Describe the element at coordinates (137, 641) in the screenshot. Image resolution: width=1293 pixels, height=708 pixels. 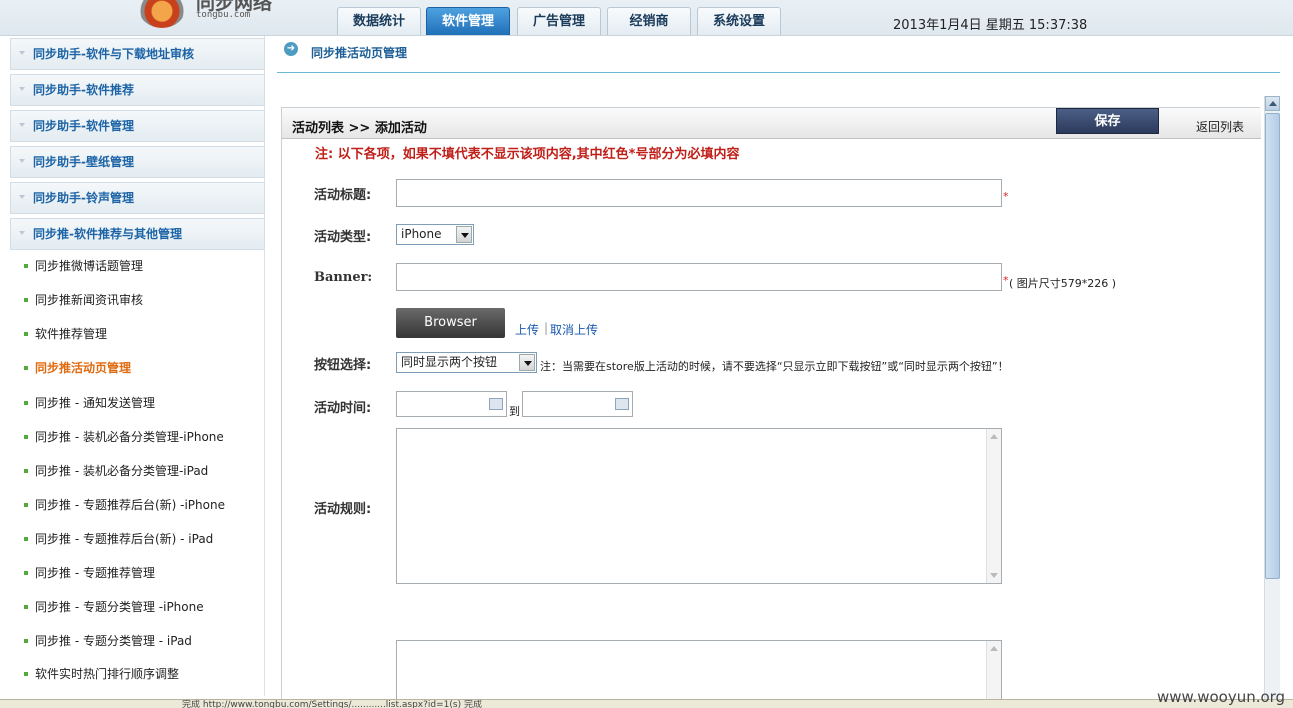
I see `sidebar-item-topic-category-ipad: 同步推 - 专题分类管理 - iPad` at that location.